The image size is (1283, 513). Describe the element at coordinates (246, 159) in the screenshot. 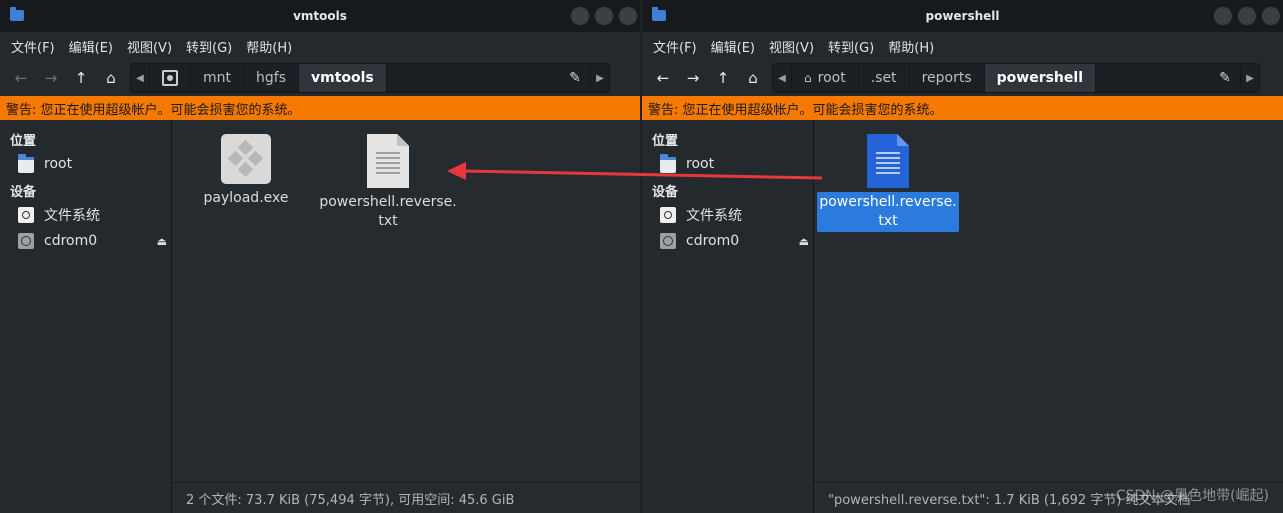

I see `exe-icon` at that location.